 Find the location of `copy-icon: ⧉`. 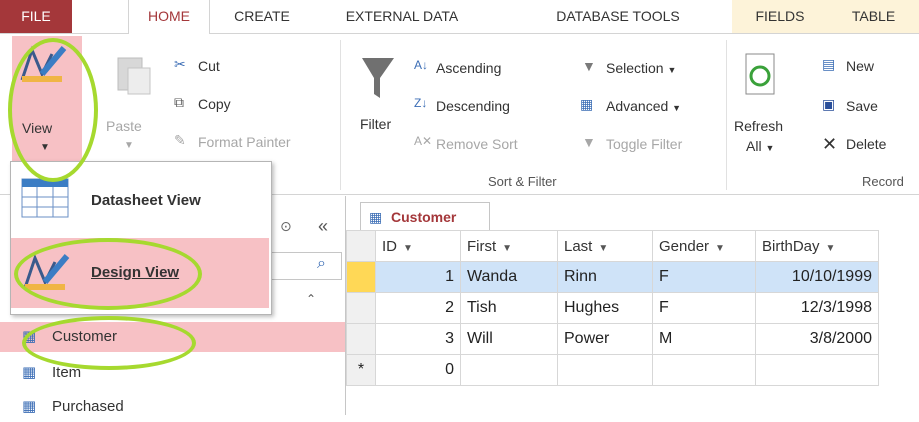

copy-icon: ⧉ is located at coordinates (179, 102).